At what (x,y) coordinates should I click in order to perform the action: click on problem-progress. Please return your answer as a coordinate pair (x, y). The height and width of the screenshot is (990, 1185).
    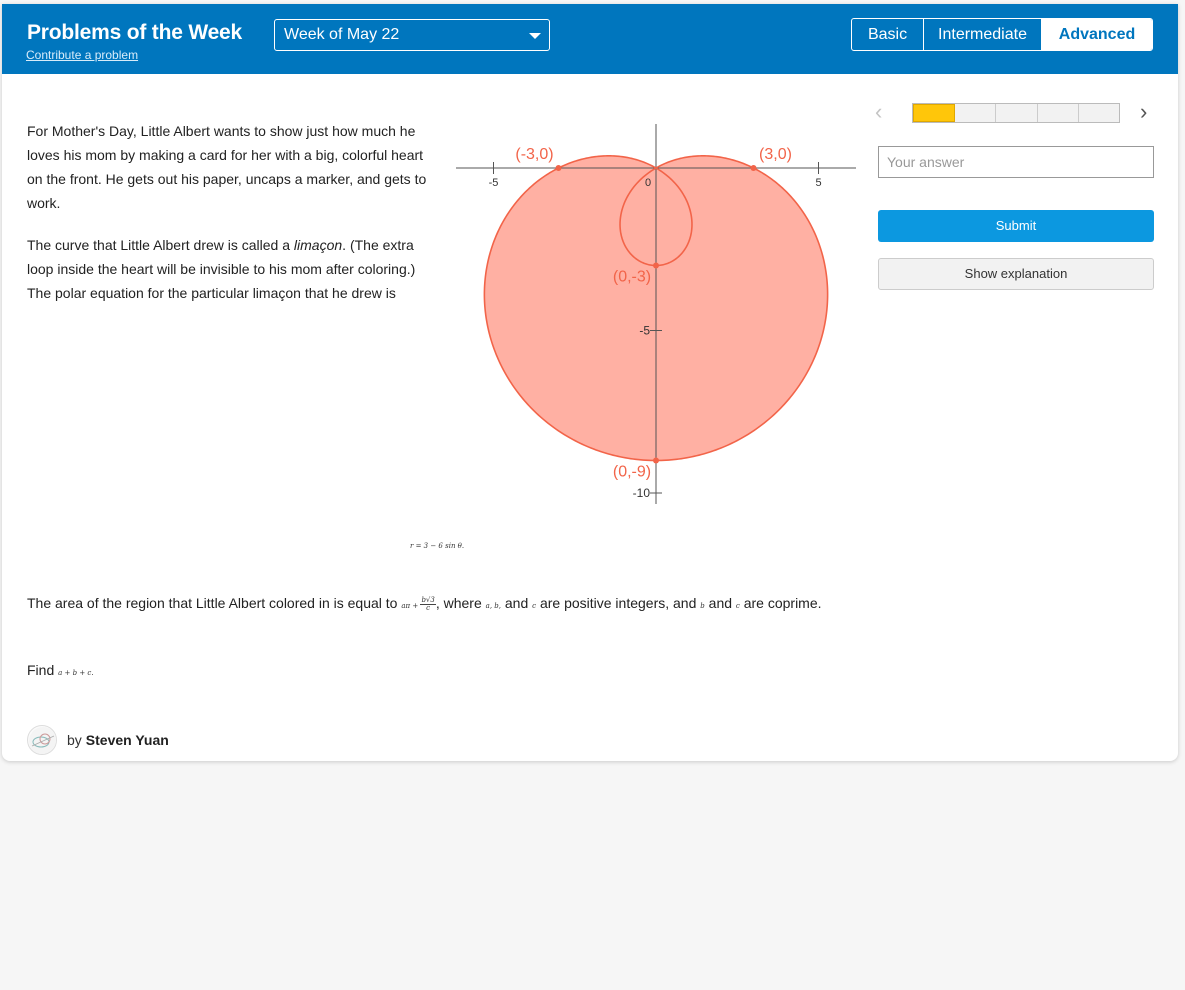
    Looking at the image, I should click on (1016, 113).